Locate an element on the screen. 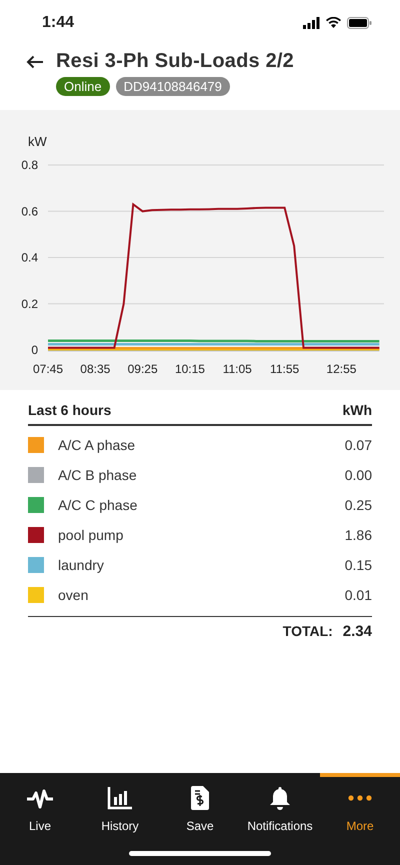  energy-value: 0.07 is located at coordinates (358, 445).